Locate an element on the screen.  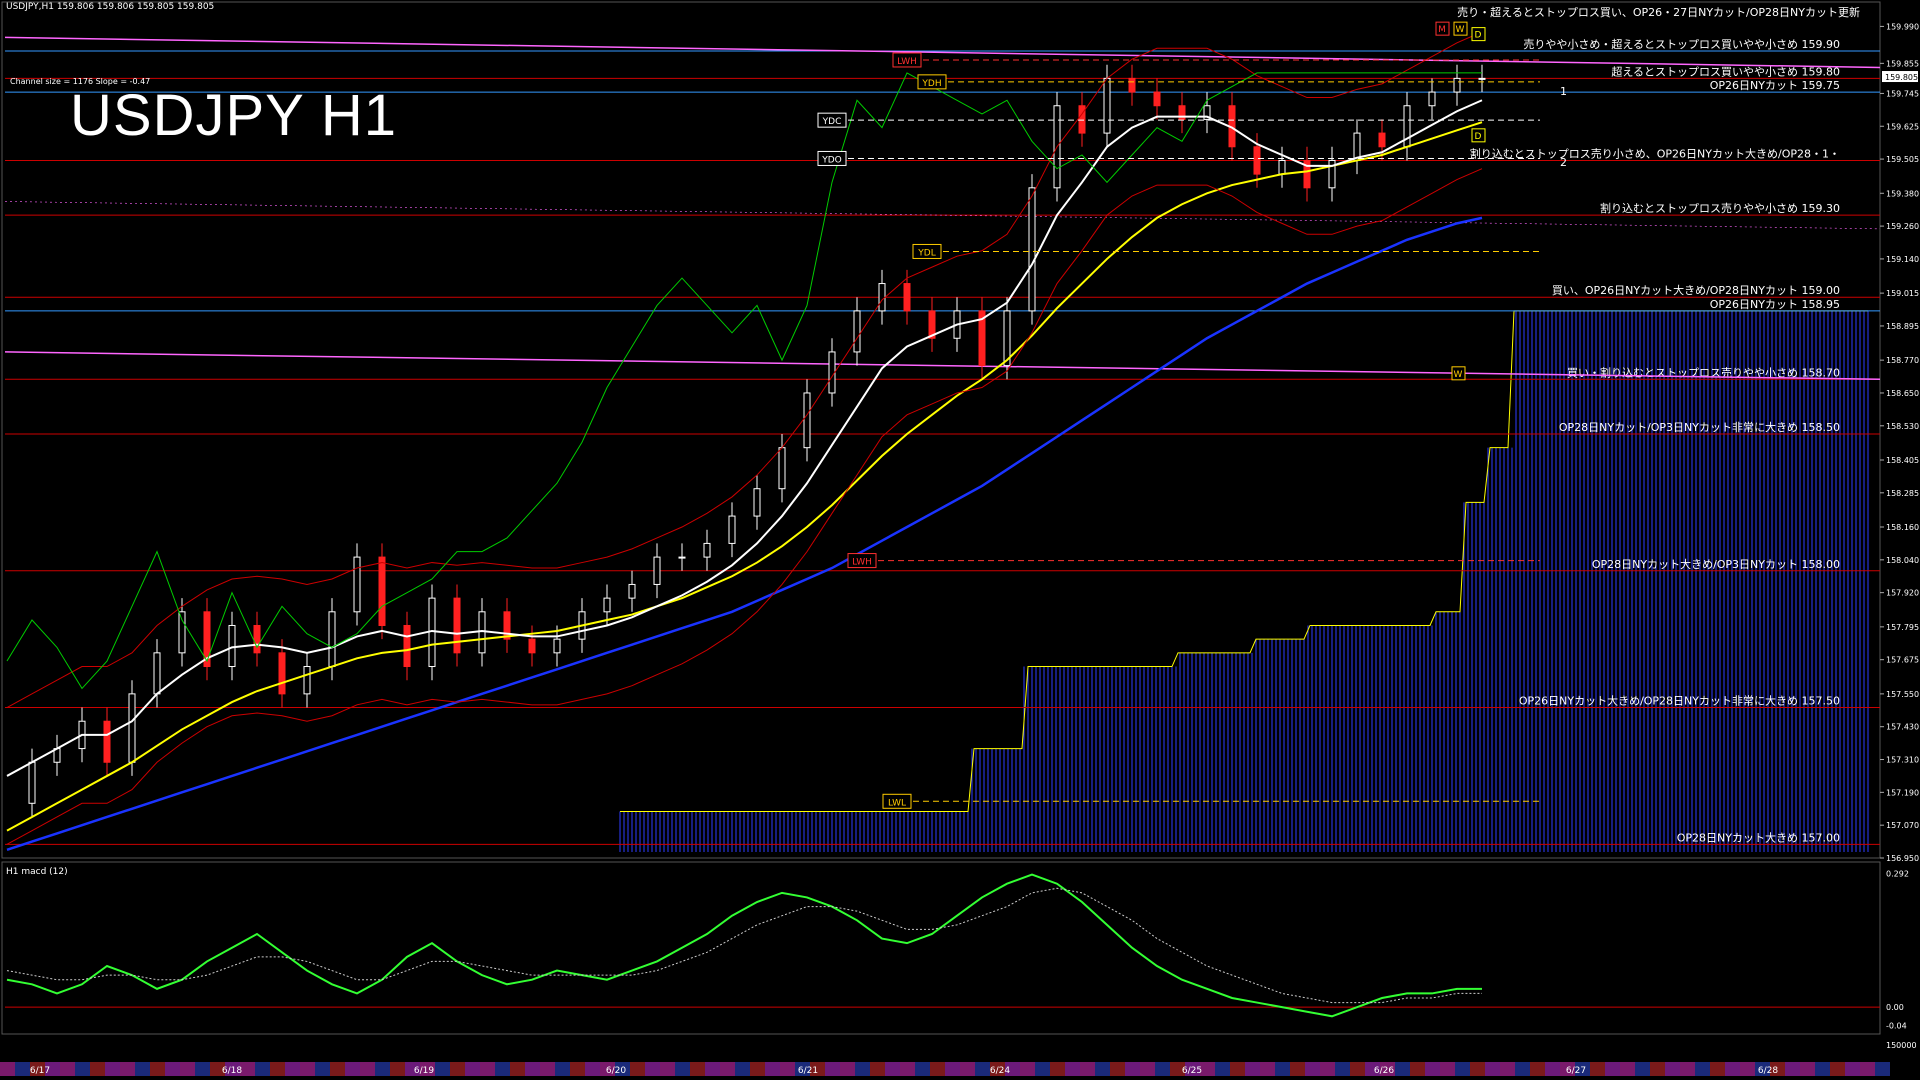
price-tick-label: 156.950 is located at coordinates (1902, 858).